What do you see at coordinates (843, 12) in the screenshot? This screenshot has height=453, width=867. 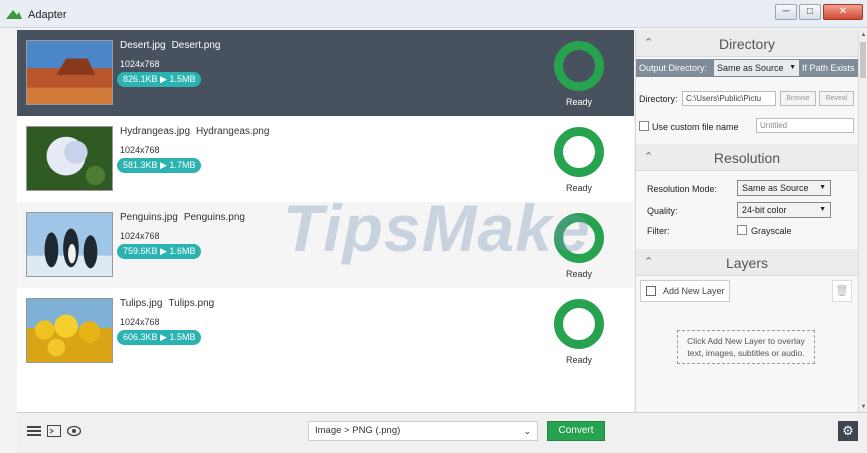 I see `close-button: ✕` at bounding box center [843, 12].